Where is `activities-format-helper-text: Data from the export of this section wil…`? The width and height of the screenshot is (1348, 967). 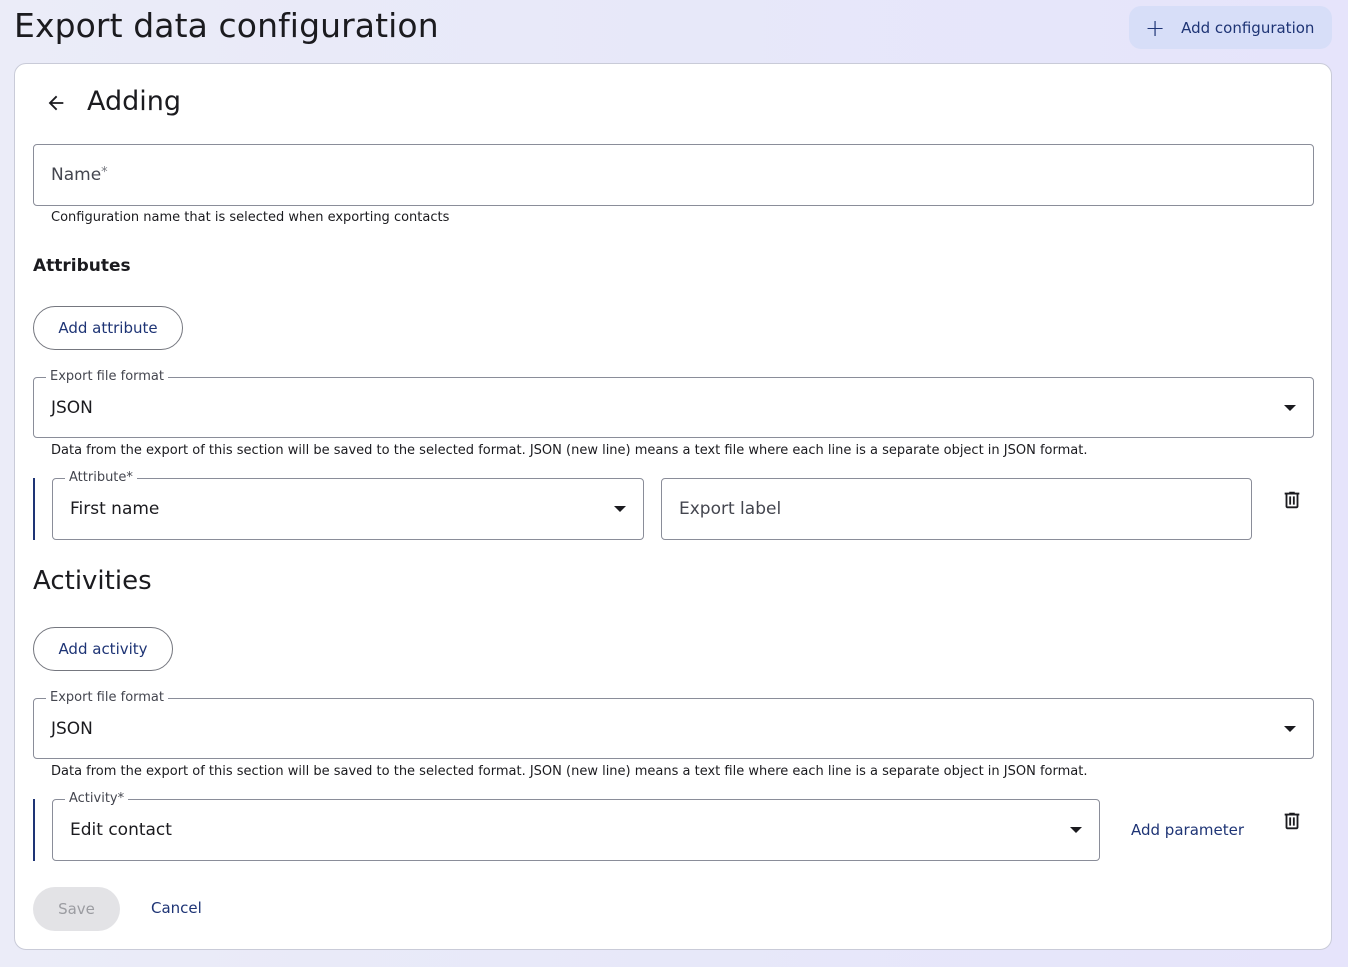 activities-format-helper-text: Data from the export of this section wil… is located at coordinates (569, 771).